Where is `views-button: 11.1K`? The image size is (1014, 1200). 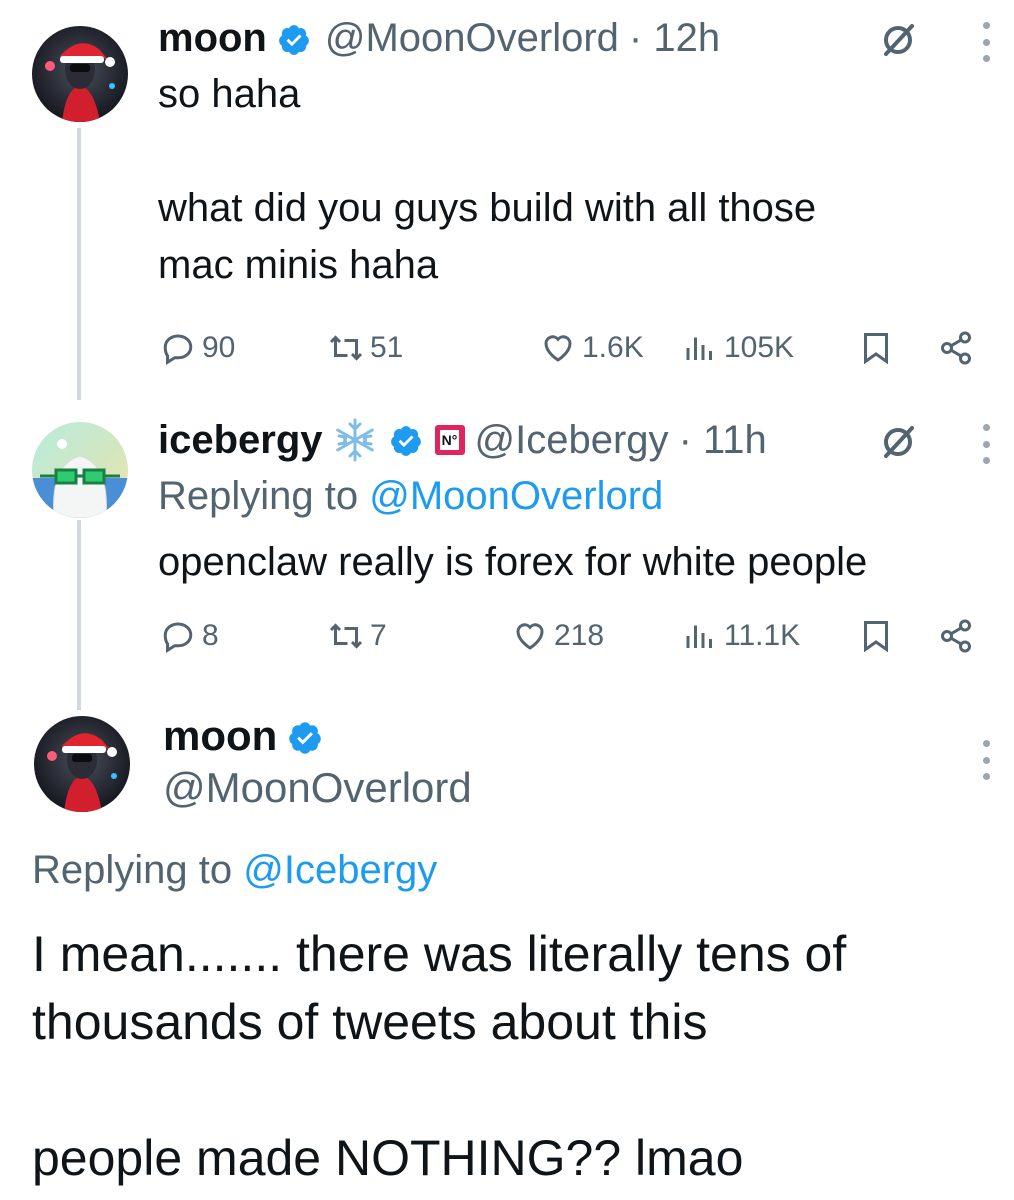 views-button: 11.1K is located at coordinates (741, 636).